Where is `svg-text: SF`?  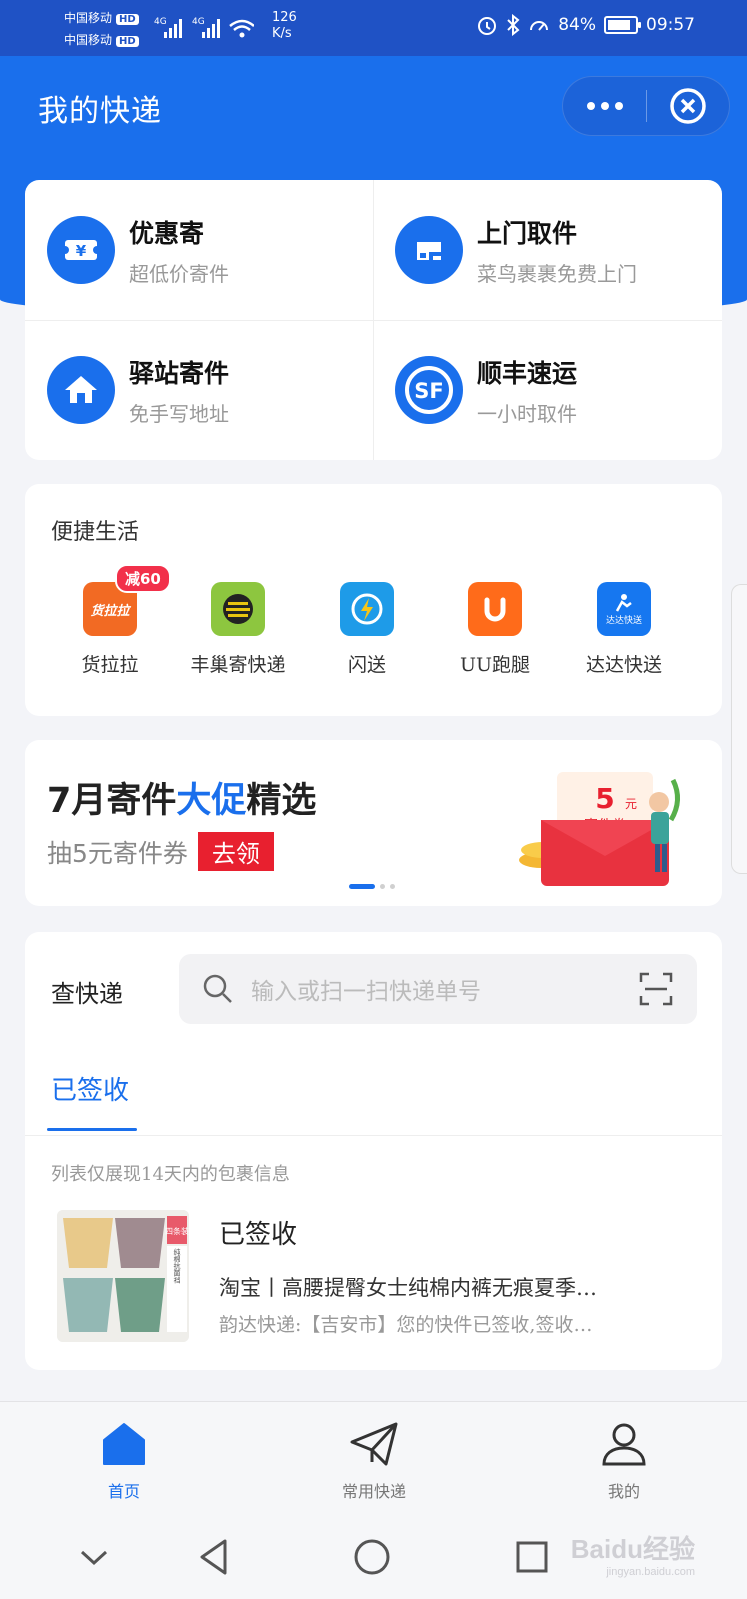 svg-text: SF is located at coordinates (428, 391).